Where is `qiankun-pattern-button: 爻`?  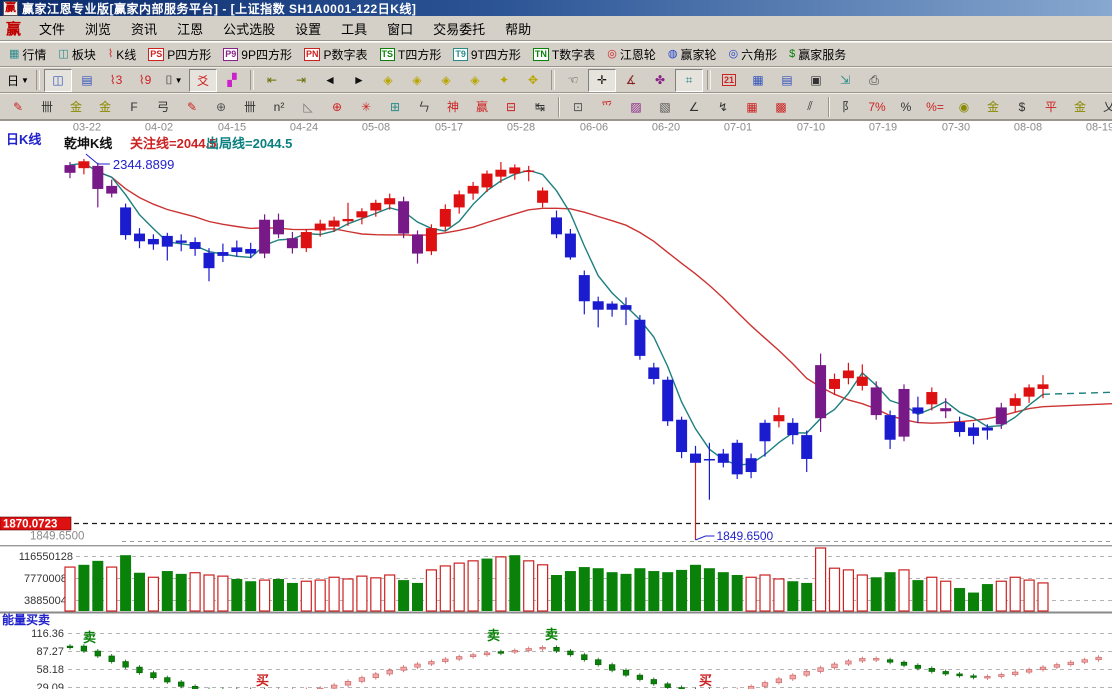
qiankun-pattern-button: 爻 is located at coordinates (203, 80).